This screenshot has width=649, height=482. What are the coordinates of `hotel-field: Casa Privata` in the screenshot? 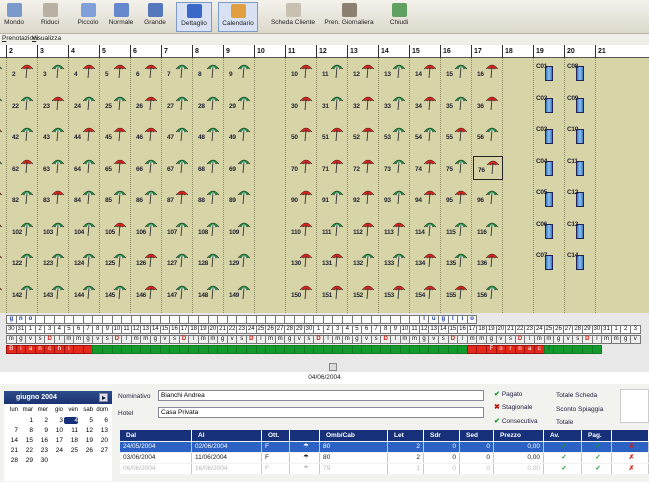 It's located at (321, 412).